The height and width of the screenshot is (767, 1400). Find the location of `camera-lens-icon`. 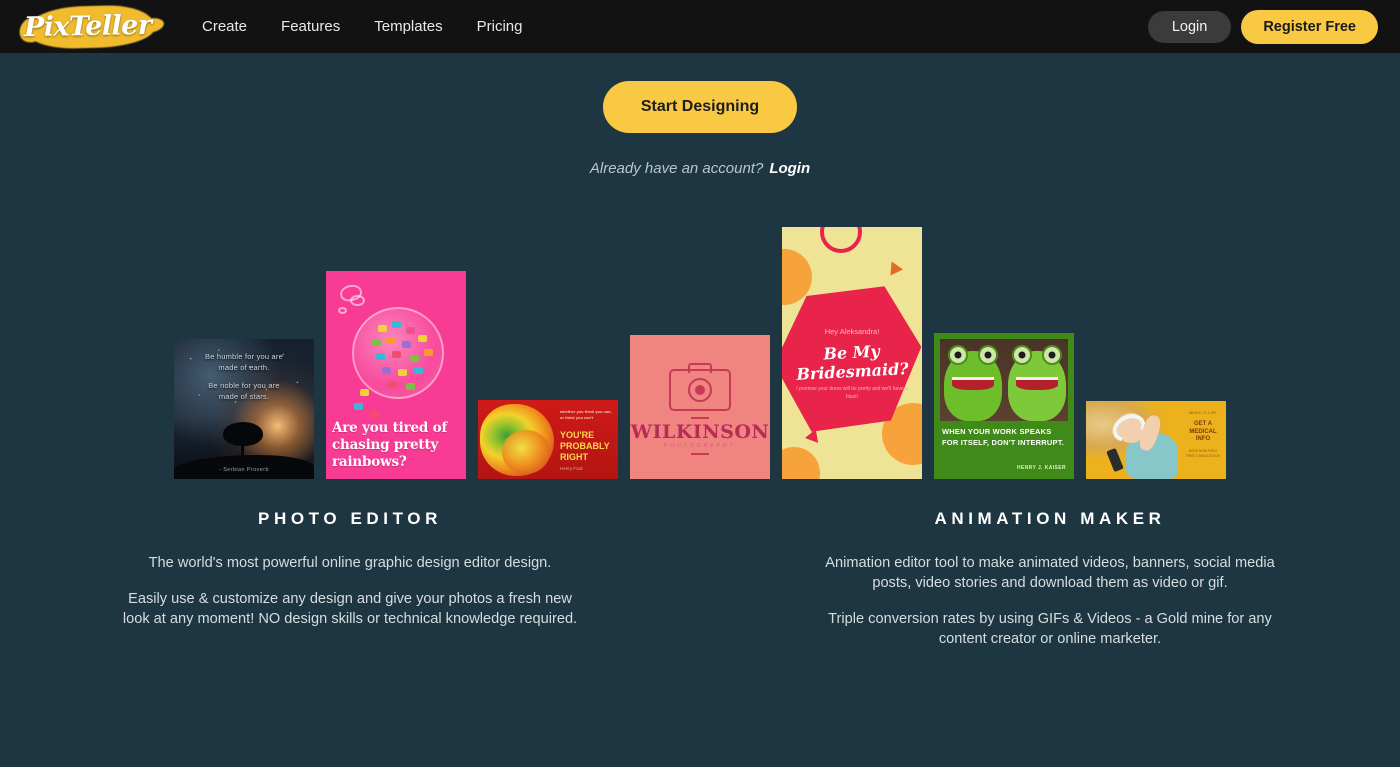

camera-lens-icon is located at coordinates (700, 390).